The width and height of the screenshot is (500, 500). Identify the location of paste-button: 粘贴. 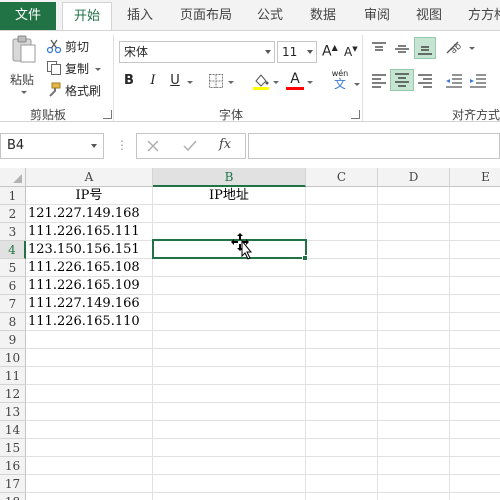
(24, 68).